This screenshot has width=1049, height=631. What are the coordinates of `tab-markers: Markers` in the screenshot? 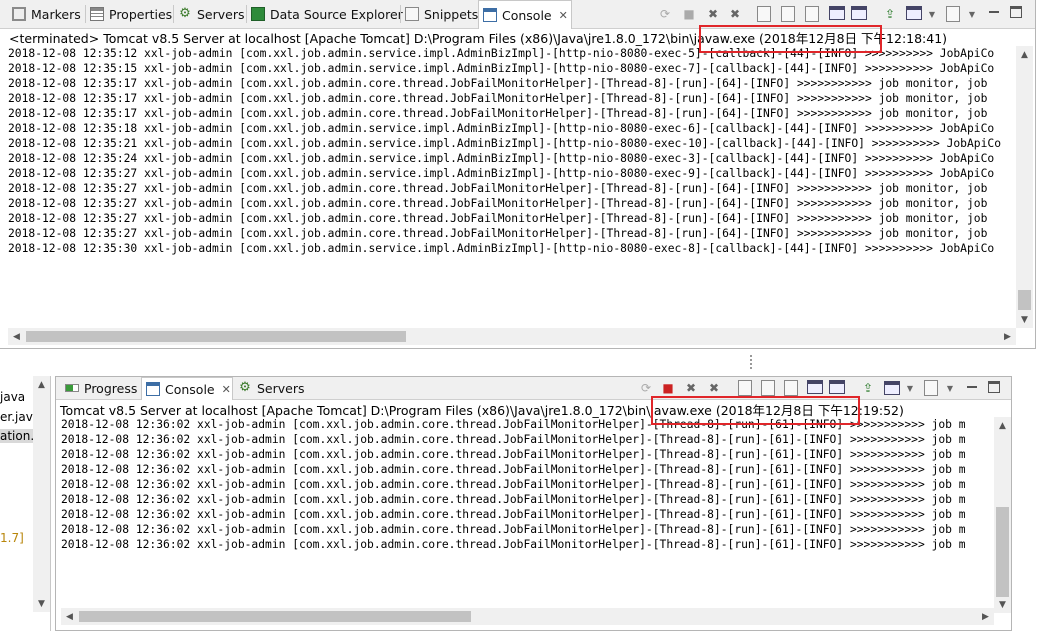 It's located at (46, 14).